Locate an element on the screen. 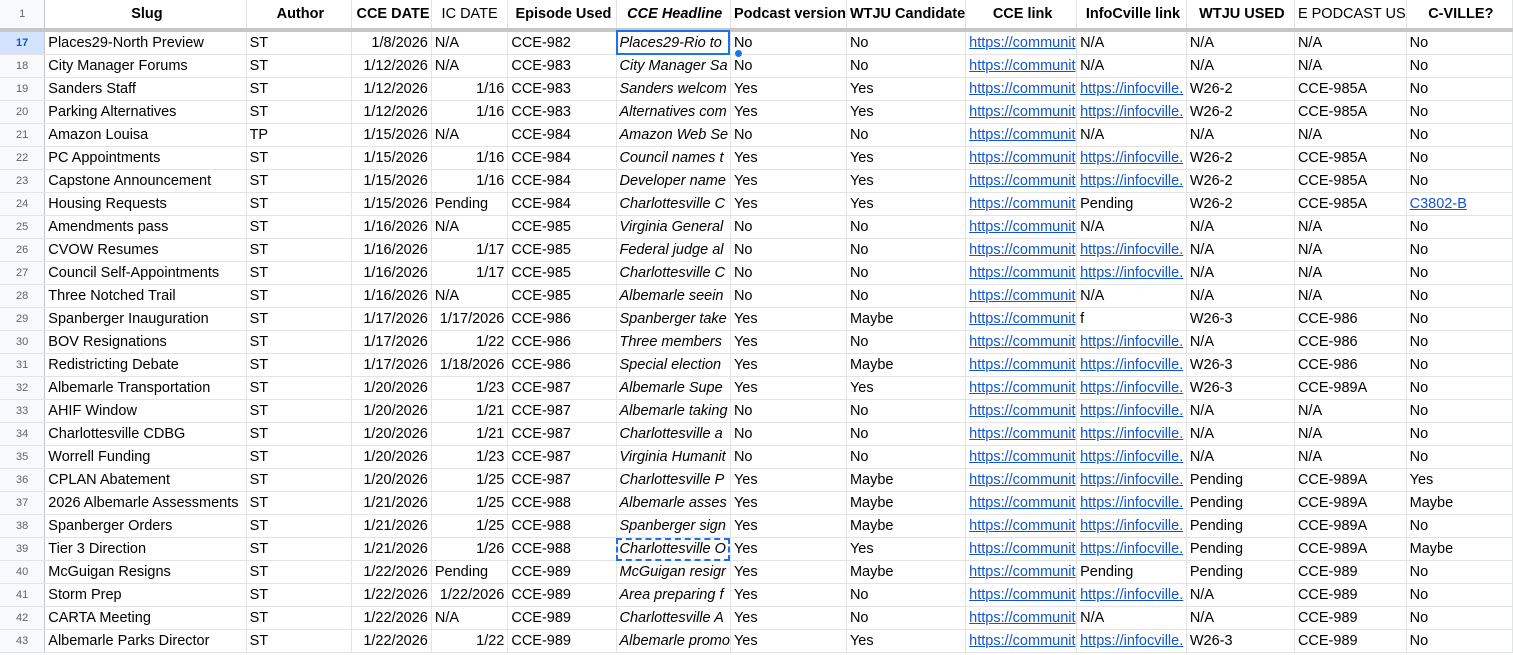 The image size is (1513, 655). cell-headline: Charlottesville O is located at coordinates (673, 549).